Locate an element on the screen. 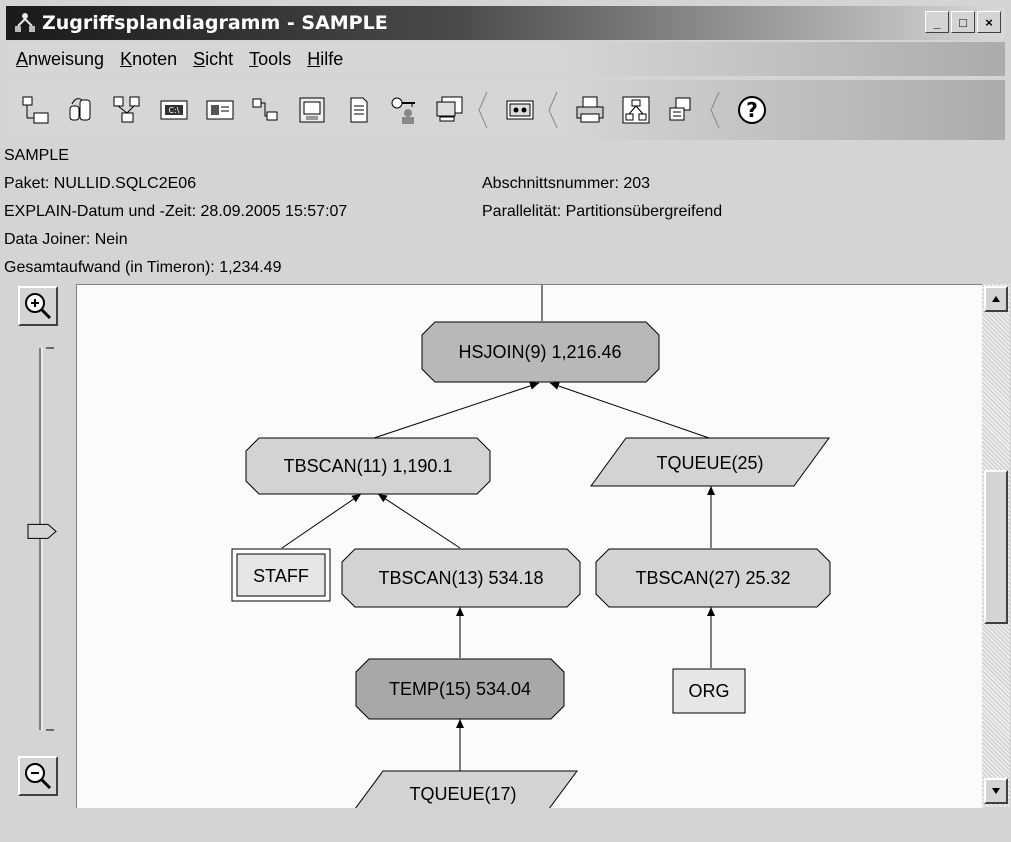 This screenshot has height=842, width=1011. total-cost: Gesamtaufwand (in Timeron): 1,234.49 is located at coordinates (143, 267).